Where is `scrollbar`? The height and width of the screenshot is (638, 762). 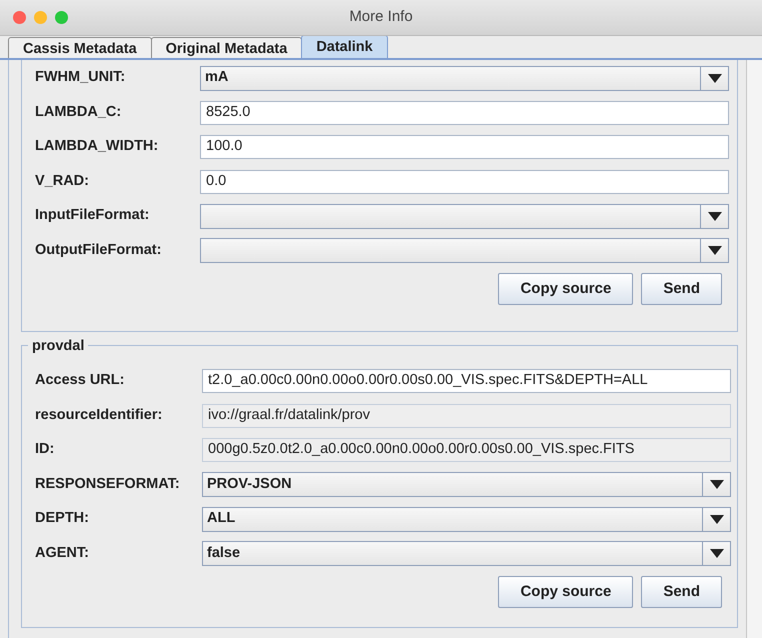
scrollbar is located at coordinates (754, 349).